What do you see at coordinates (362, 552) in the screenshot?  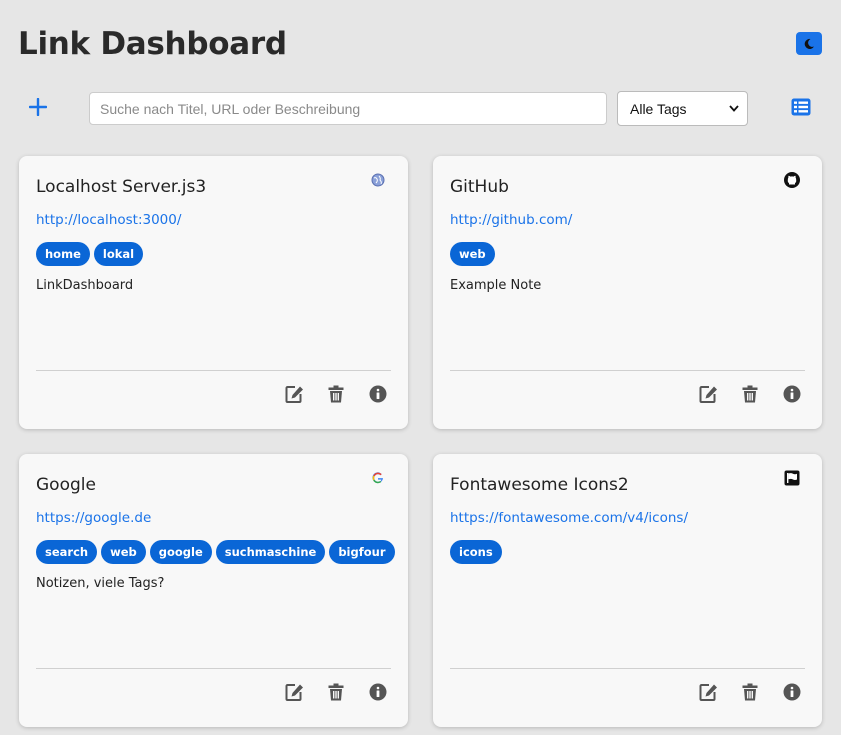 I see `tag-badge: bigfour` at bounding box center [362, 552].